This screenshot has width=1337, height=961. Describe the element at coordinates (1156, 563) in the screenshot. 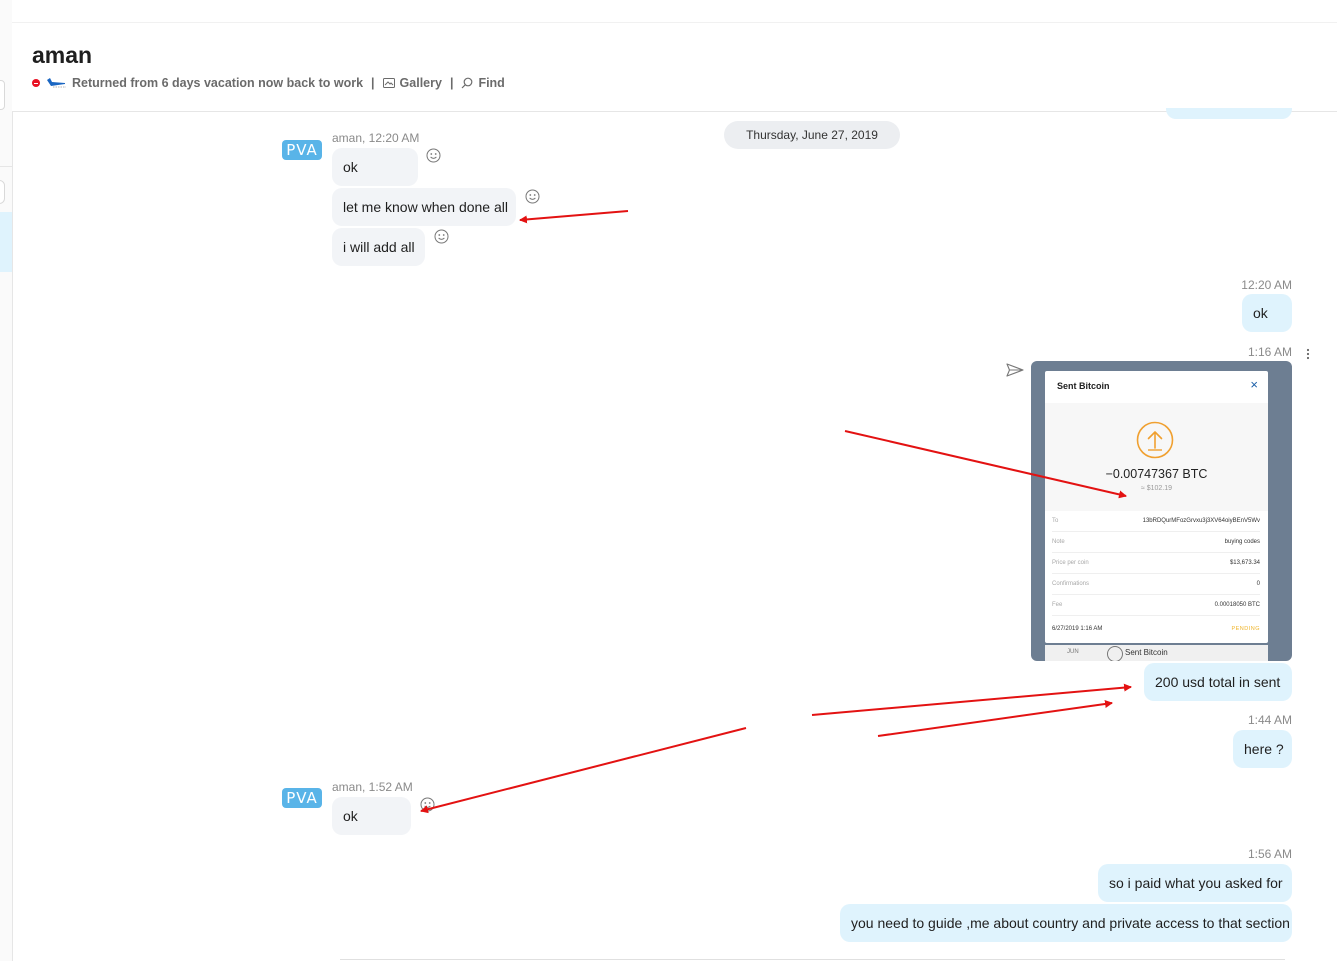

I see `receipt-row: Price per coin $13,673.34` at that location.